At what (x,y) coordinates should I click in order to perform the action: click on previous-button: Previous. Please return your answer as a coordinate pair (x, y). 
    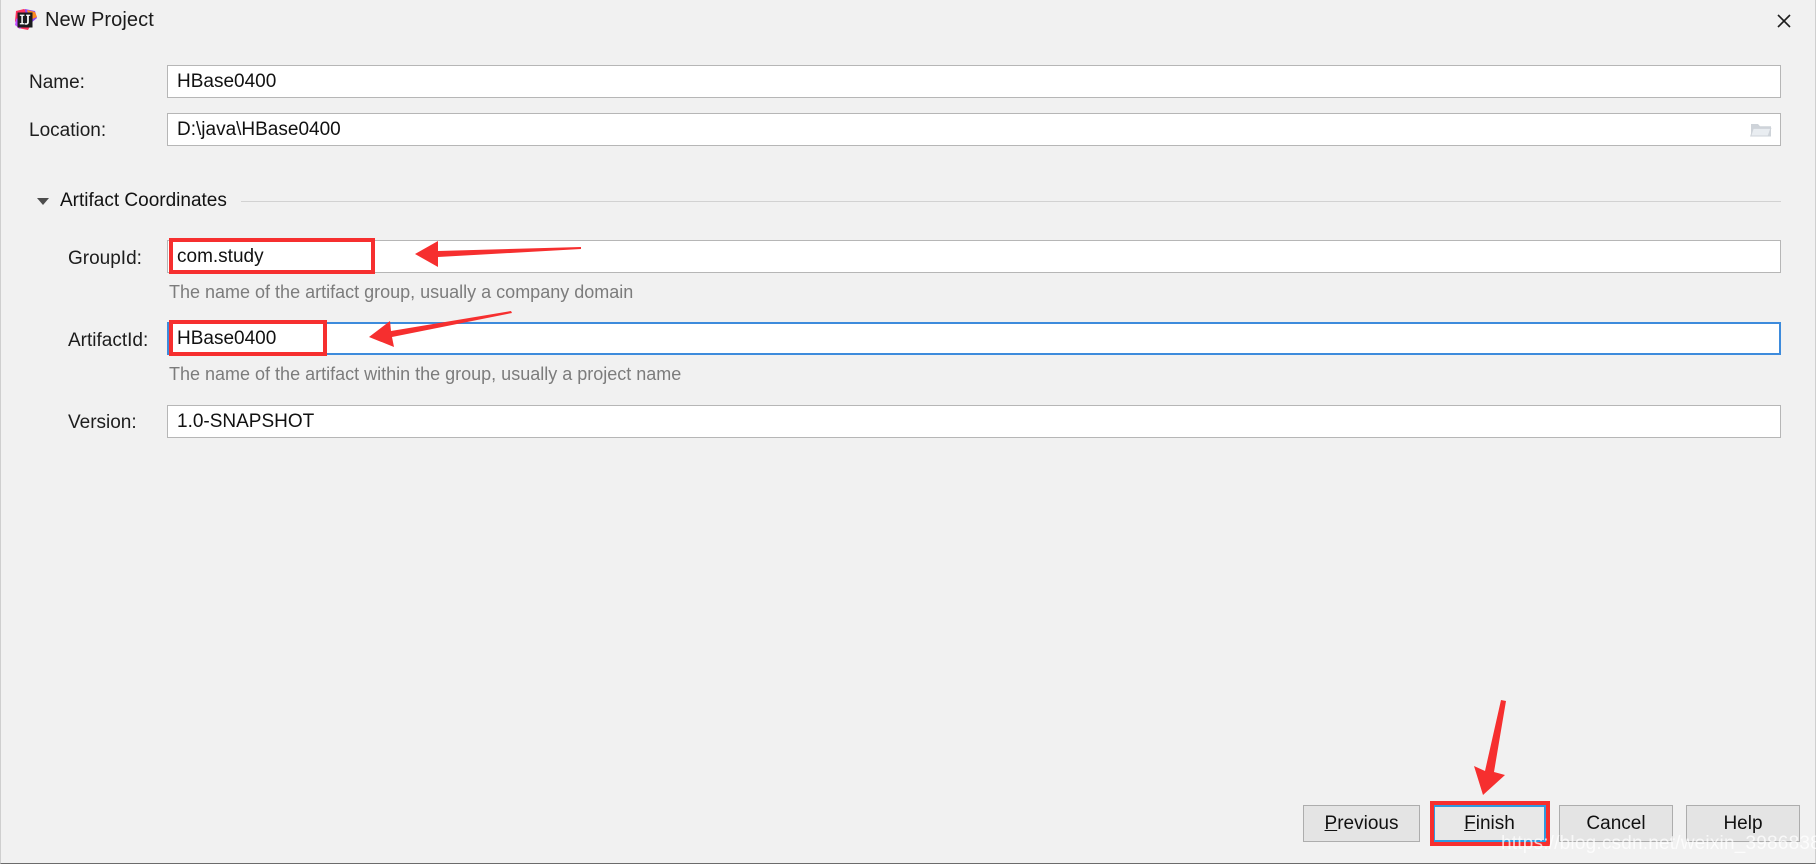
    Looking at the image, I should click on (1361, 823).